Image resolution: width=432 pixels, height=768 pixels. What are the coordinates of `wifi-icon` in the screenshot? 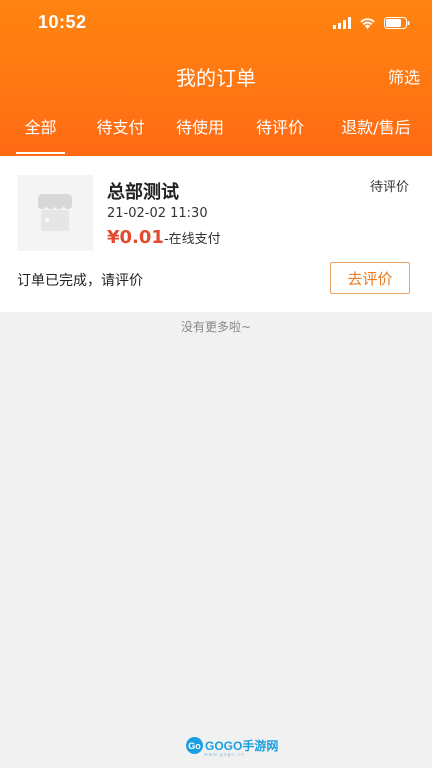 It's located at (367, 23).